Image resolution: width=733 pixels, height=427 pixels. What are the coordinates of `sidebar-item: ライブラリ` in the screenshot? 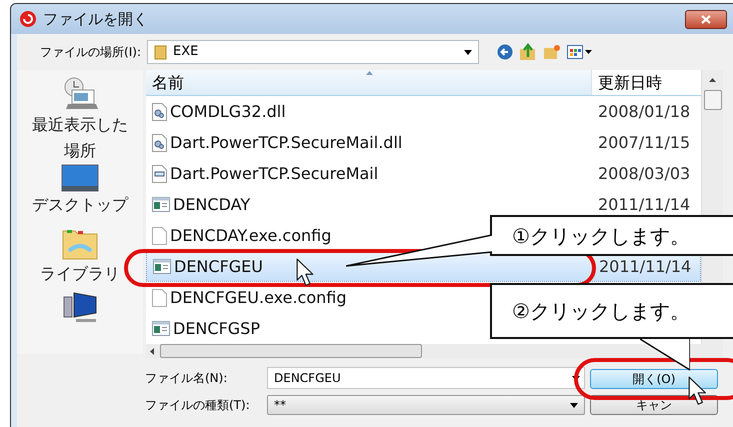 It's located at (80, 259).